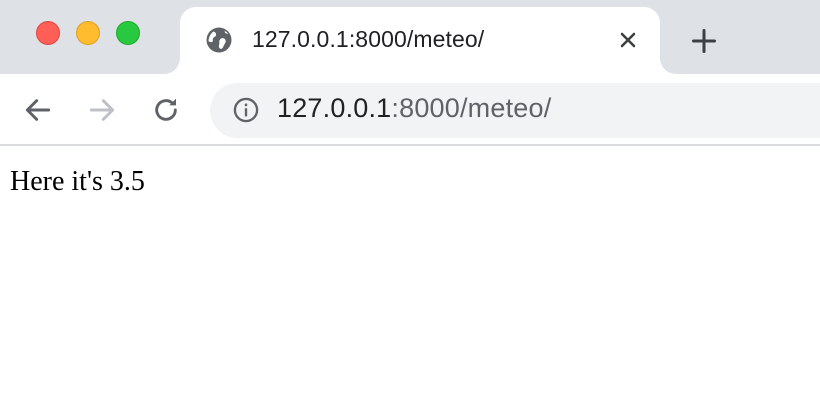  Describe the element at coordinates (77, 181) in the screenshot. I see `page-text: Here it's 3.5` at that location.